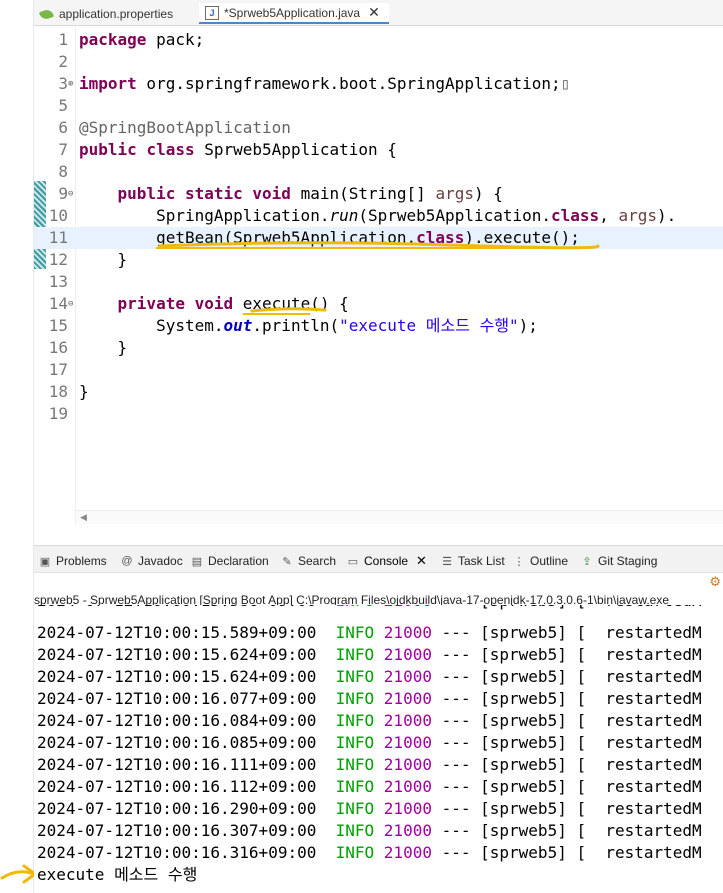  Describe the element at coordinates (378, 304) in the screenshot. I see `code-line: 14 ⊖ private void execute() {` at that location.